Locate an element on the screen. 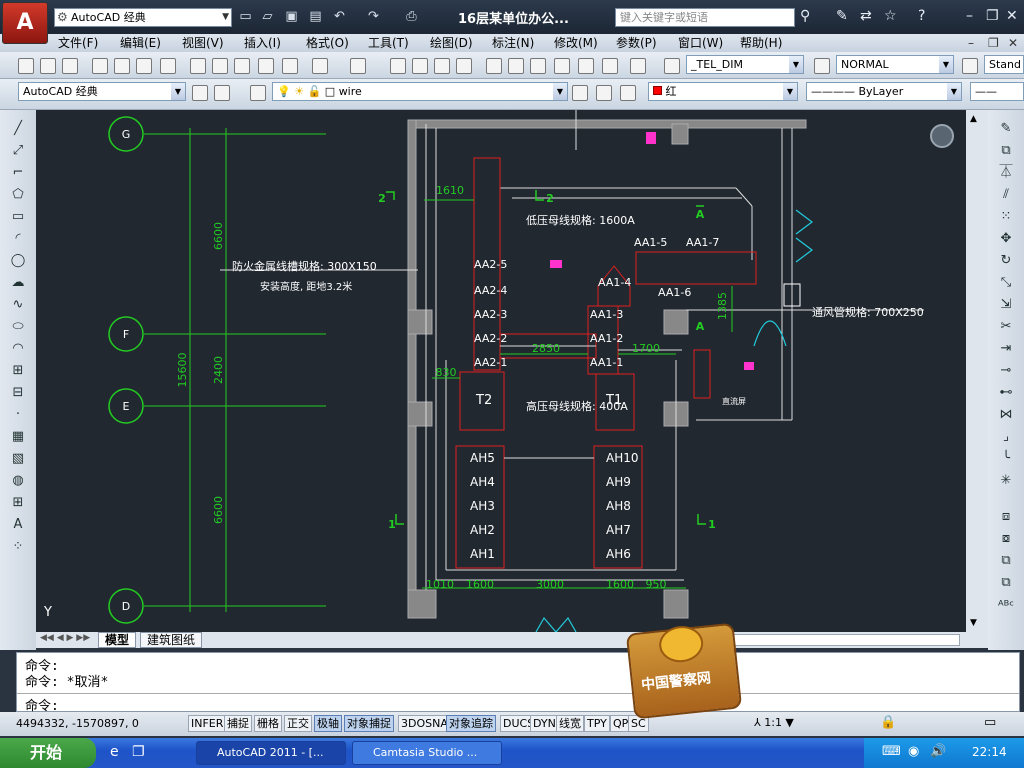 Image resolution: width=1024 pixels, height=768 pixels. clean-screen-icon: ▭ is located at coordinates (990, 722).